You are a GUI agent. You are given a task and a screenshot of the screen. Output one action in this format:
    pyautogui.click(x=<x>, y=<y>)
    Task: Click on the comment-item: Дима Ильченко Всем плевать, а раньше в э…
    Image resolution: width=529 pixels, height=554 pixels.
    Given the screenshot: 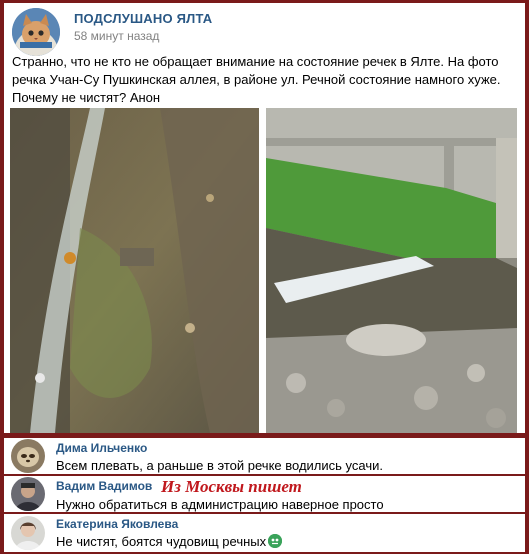 What is the action you would take?
    pyautogui.click(x=264, y=456)
    